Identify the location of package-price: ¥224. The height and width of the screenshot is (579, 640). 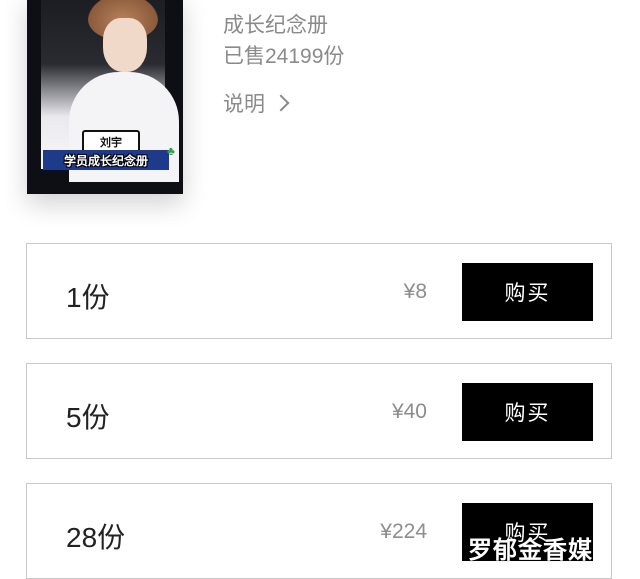
(403, 531).